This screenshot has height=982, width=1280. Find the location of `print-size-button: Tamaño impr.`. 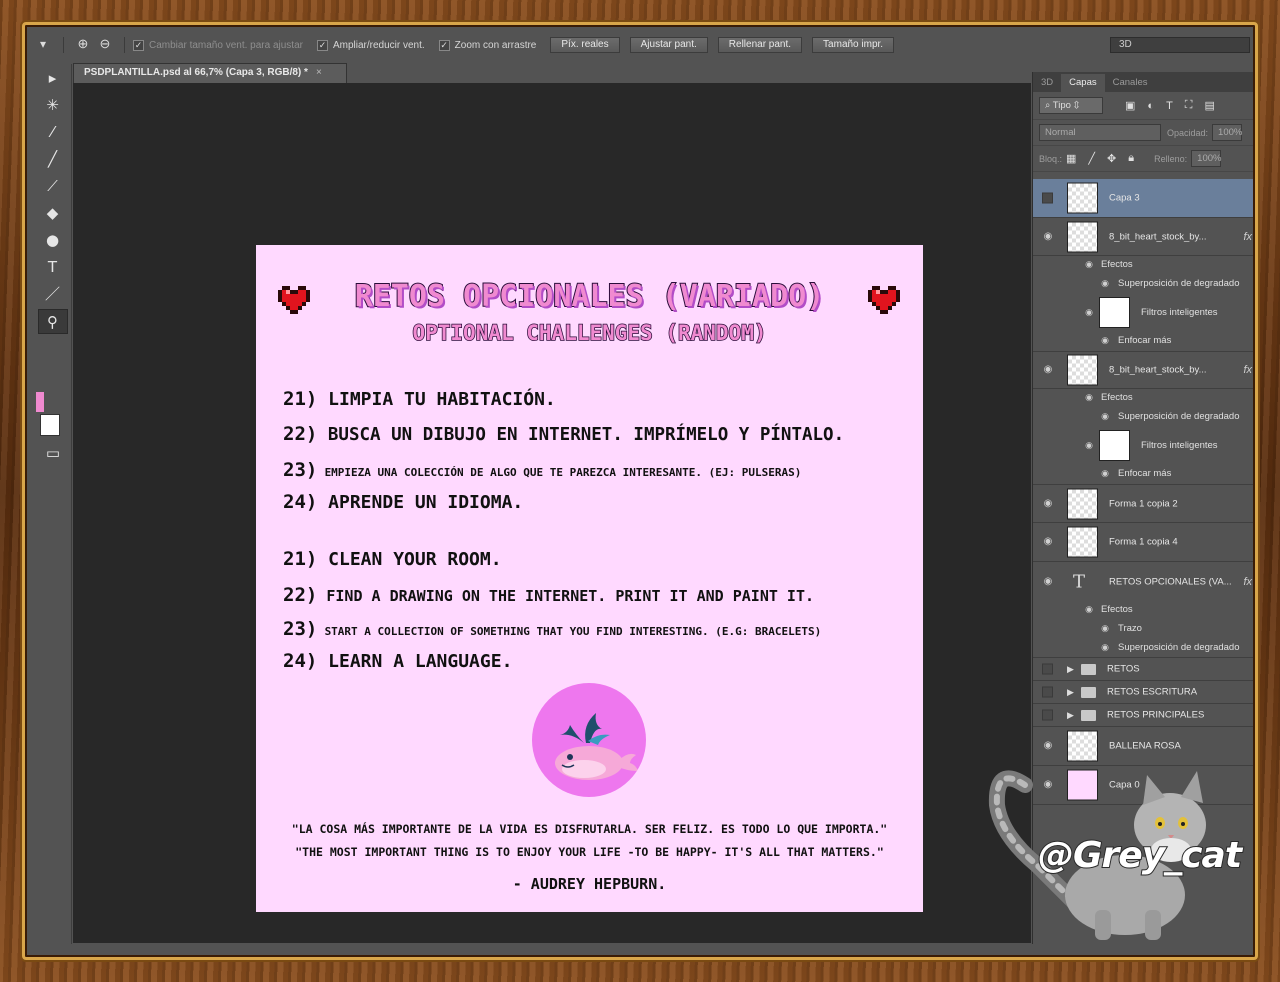

print-size-button: Tamaño impr. is located at coordinates (853, 45).